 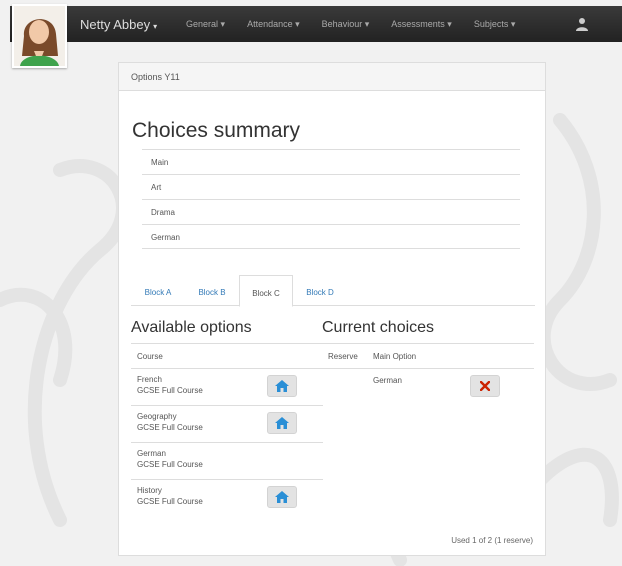 I want to click on close-icon, so click(x=485, y=386).